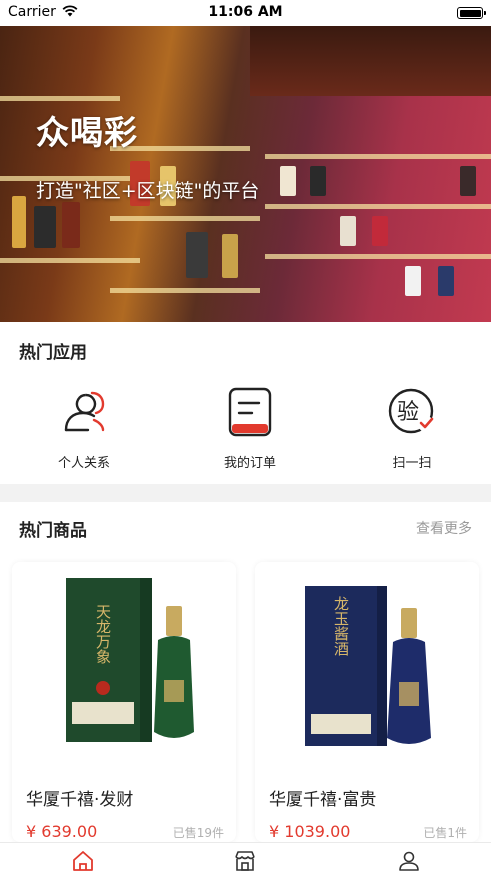 This screenshot has width=491, height=877. Describe the element at coordinates (409, 861) in the screenshot. I see `profile-icon` at that location.